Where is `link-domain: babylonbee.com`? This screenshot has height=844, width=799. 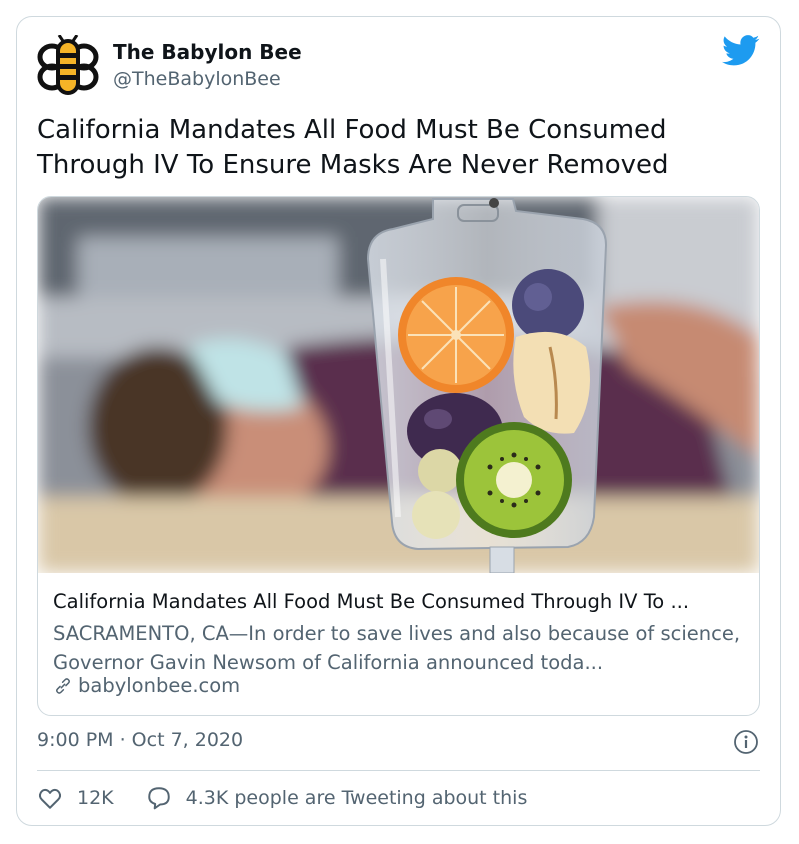
link-domain: babylonbee.com is located at coordinates (146, 685).